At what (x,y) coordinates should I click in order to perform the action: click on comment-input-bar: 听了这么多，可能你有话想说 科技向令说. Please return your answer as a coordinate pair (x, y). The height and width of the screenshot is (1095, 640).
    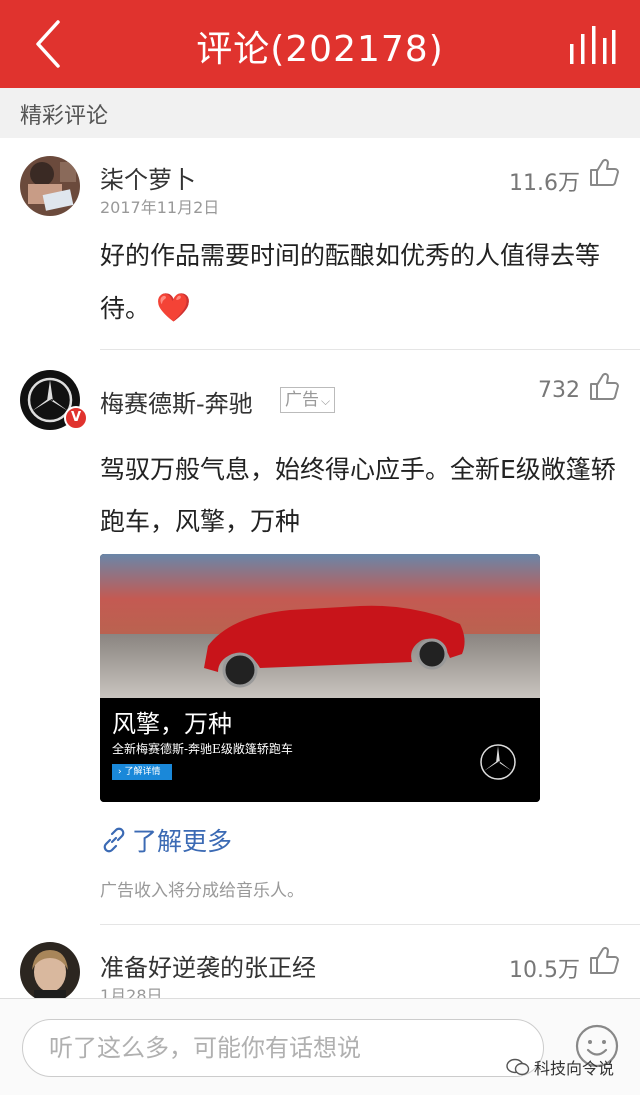
    Looking at the image, I should click on (320, 1046).